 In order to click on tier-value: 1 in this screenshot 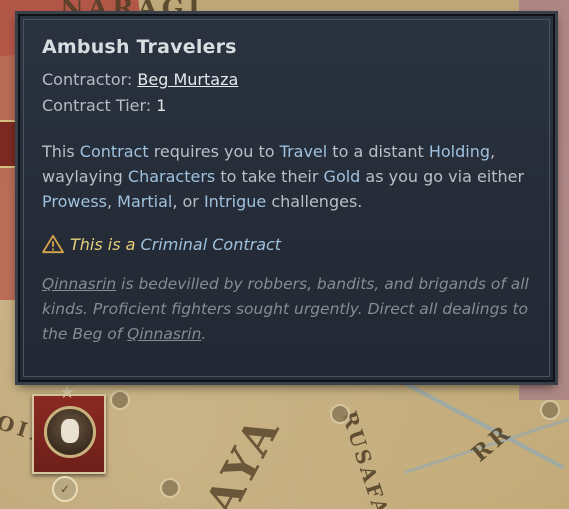, I will do `click(161, 105)`.